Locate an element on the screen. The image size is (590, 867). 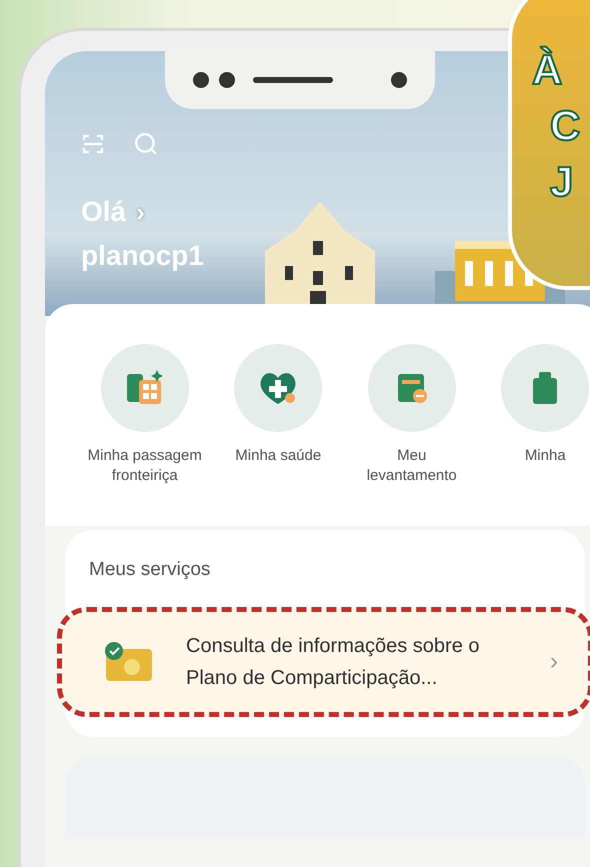
shortcut-label: Minha passagem fronteiriça is located at coordinates (144, 466).